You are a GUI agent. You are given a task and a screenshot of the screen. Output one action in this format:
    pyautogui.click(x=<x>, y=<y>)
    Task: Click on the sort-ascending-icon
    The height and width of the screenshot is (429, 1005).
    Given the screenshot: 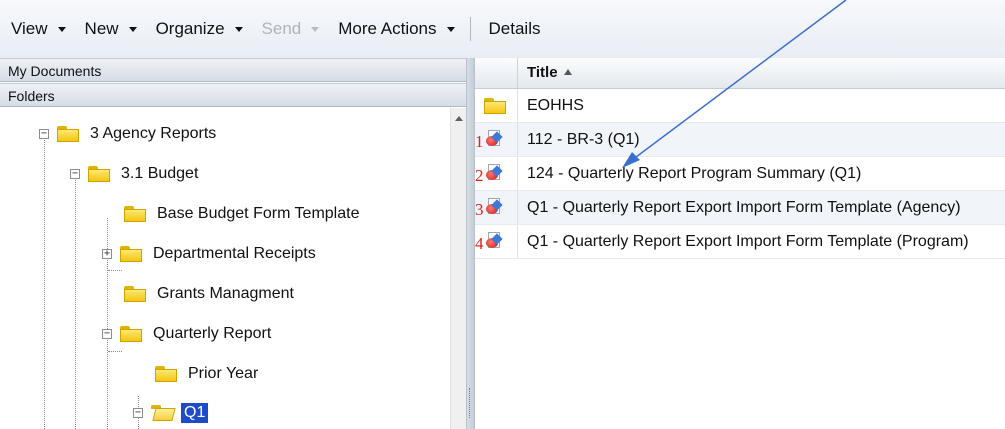 What is the action you would take?
    pyautogui.click(x=567, y=72)
    